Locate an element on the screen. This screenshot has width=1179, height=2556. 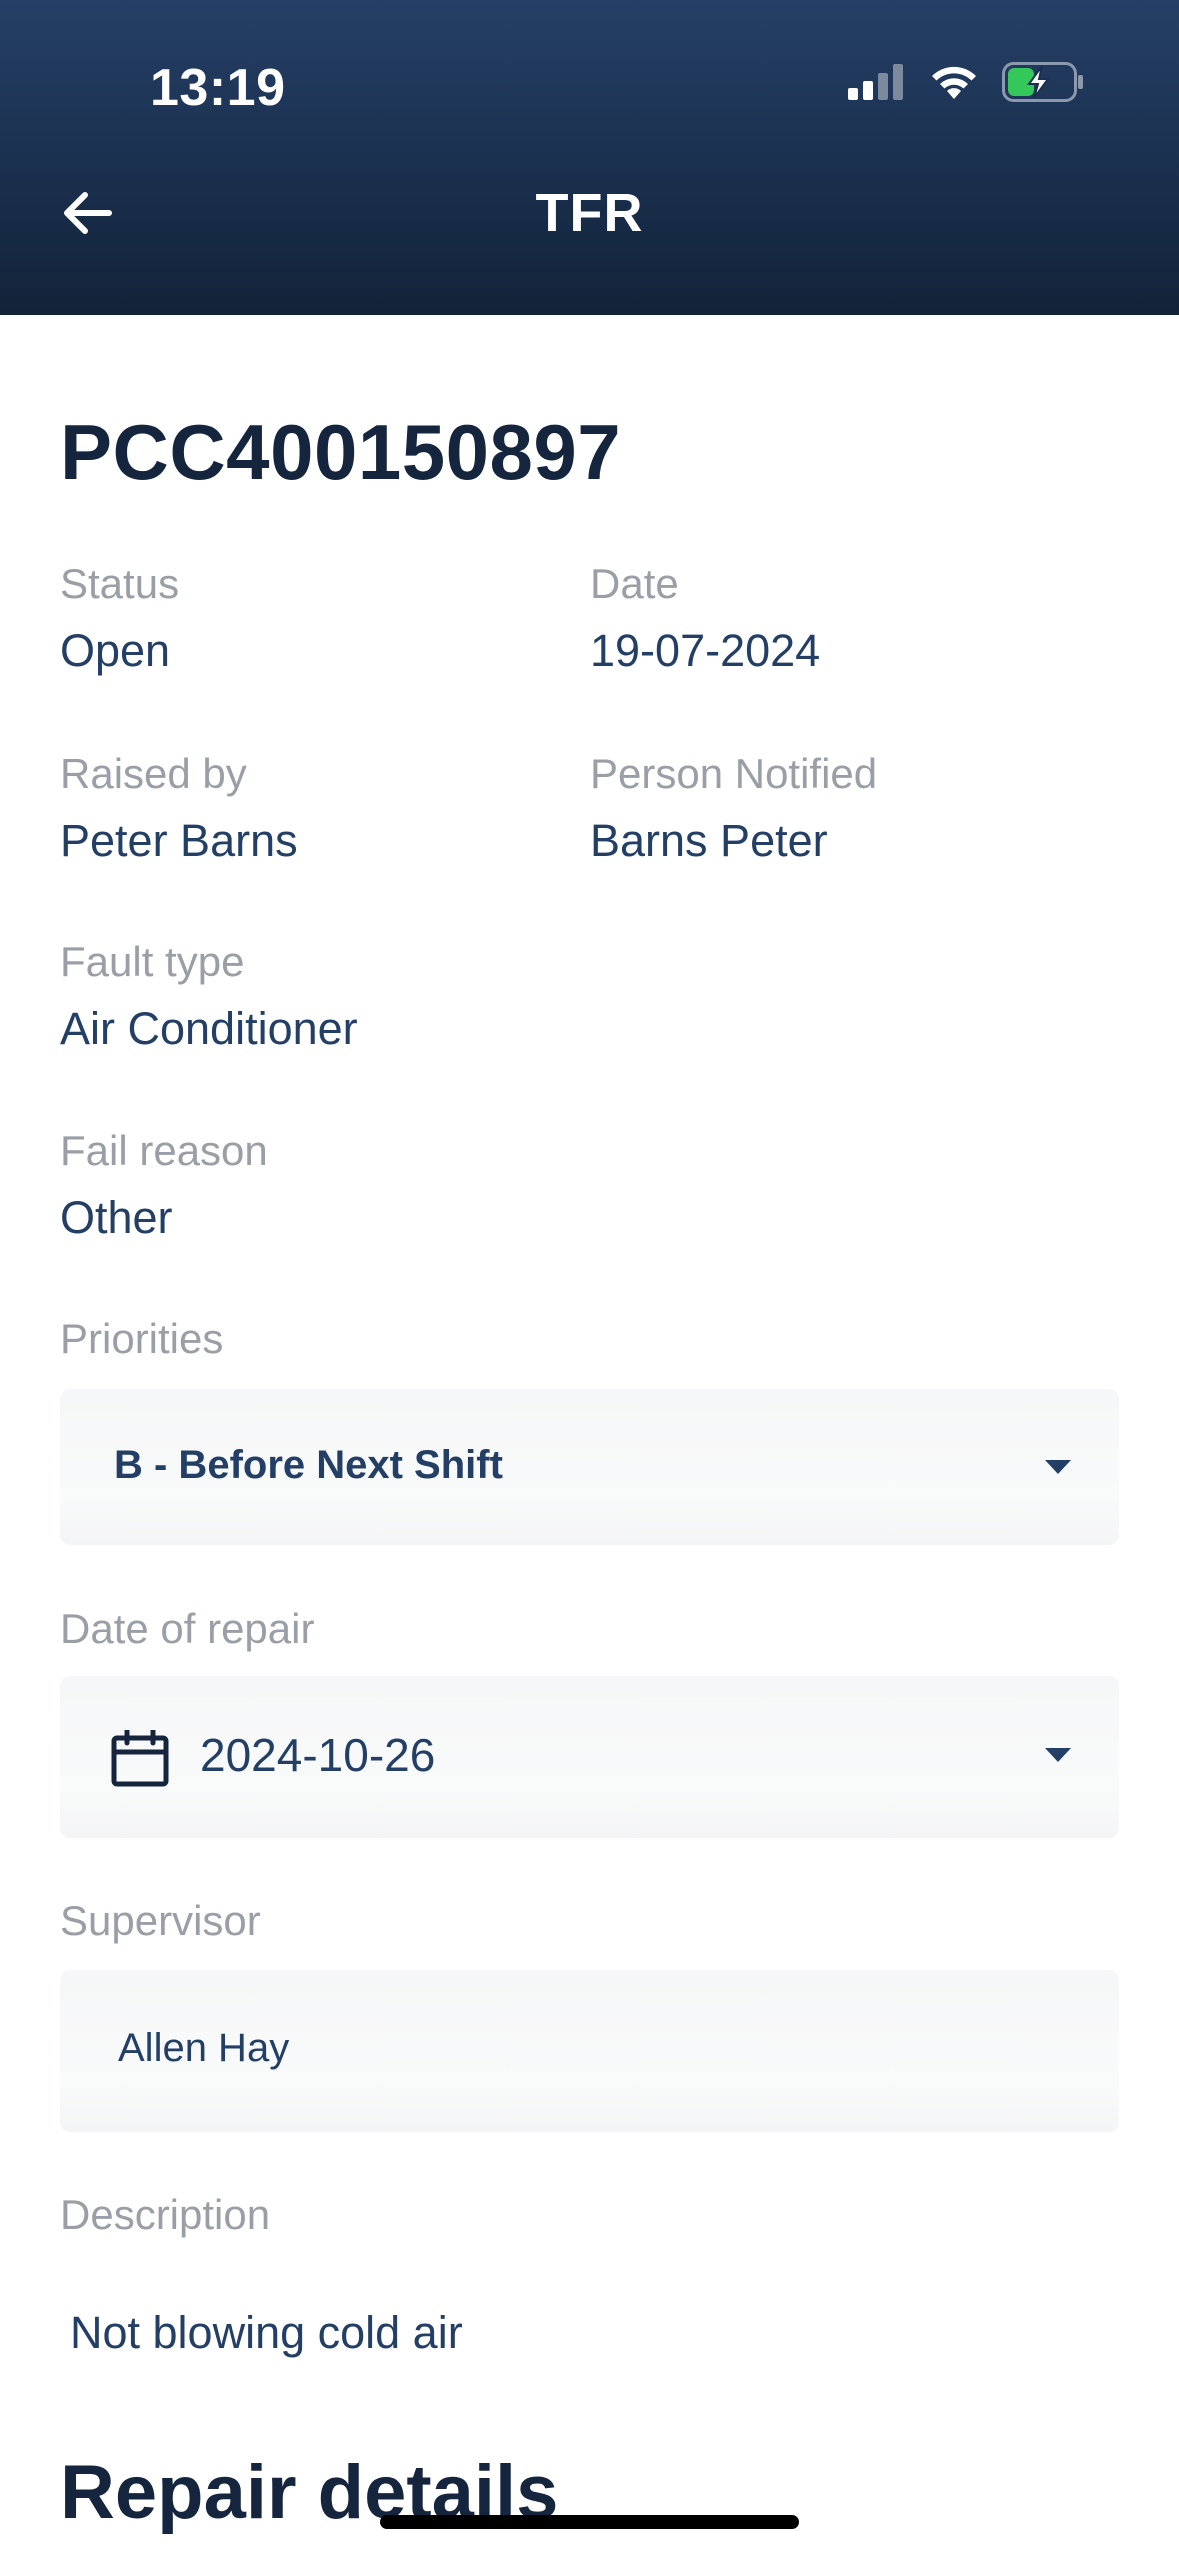
calendar-icon is located at coordinates (140, 1758).